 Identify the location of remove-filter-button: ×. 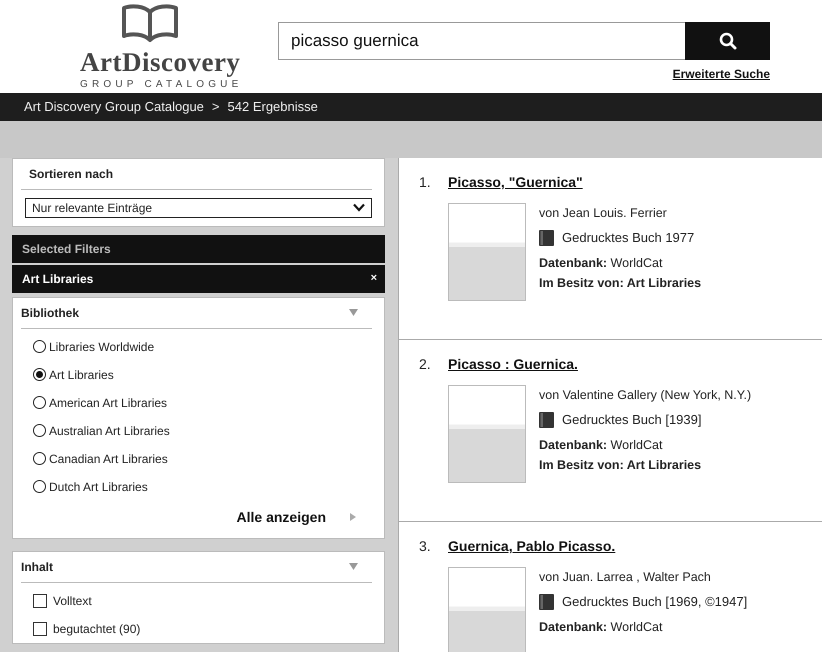
(373, 278).